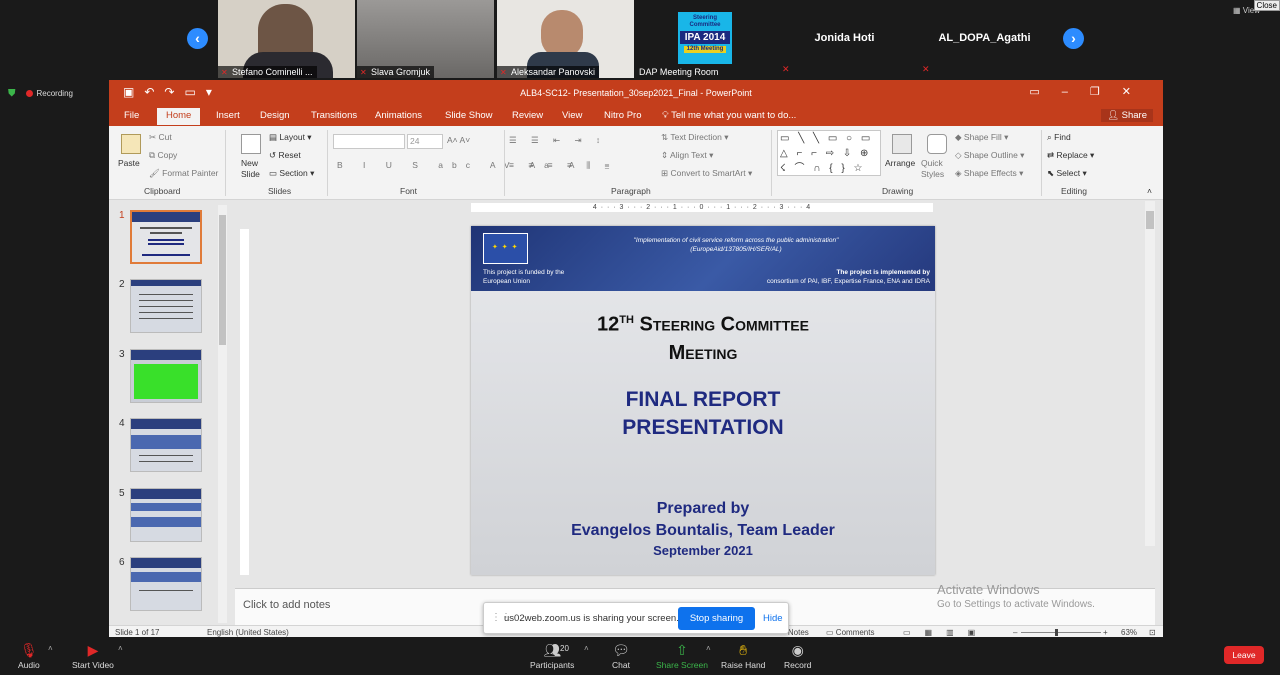 The width and height of the screenshot is (1280, 675). What do you see at coordinates (552, 655) in the screenshot?
I see `participants-button: 👥︎ 20 Participants` at bounding box center [552, 655].